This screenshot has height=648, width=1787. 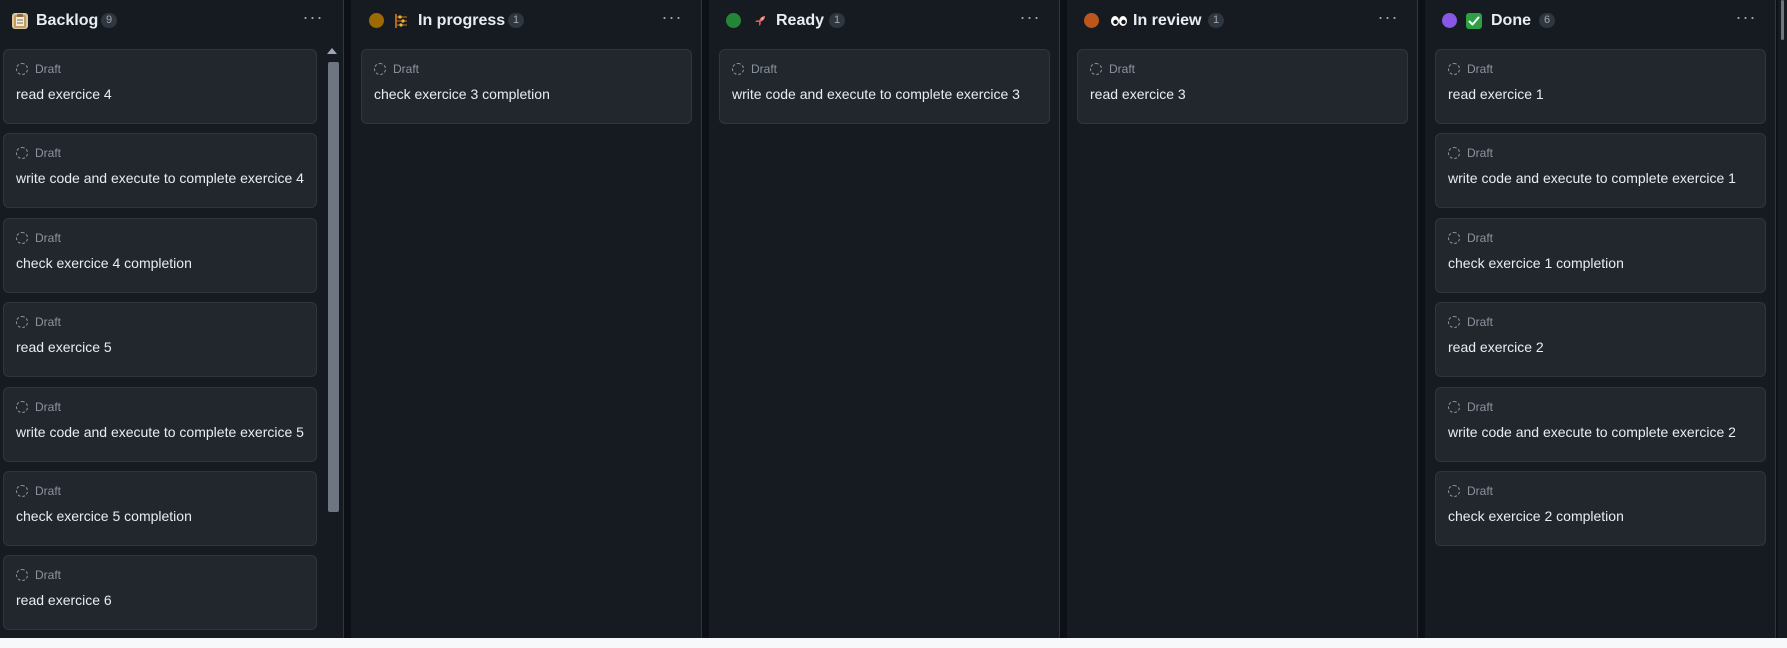 What do you see at coordinates (1600, 22) in the screenshot?
I see `column-header: Done 6 ···` at bounding box center [1600, 22].